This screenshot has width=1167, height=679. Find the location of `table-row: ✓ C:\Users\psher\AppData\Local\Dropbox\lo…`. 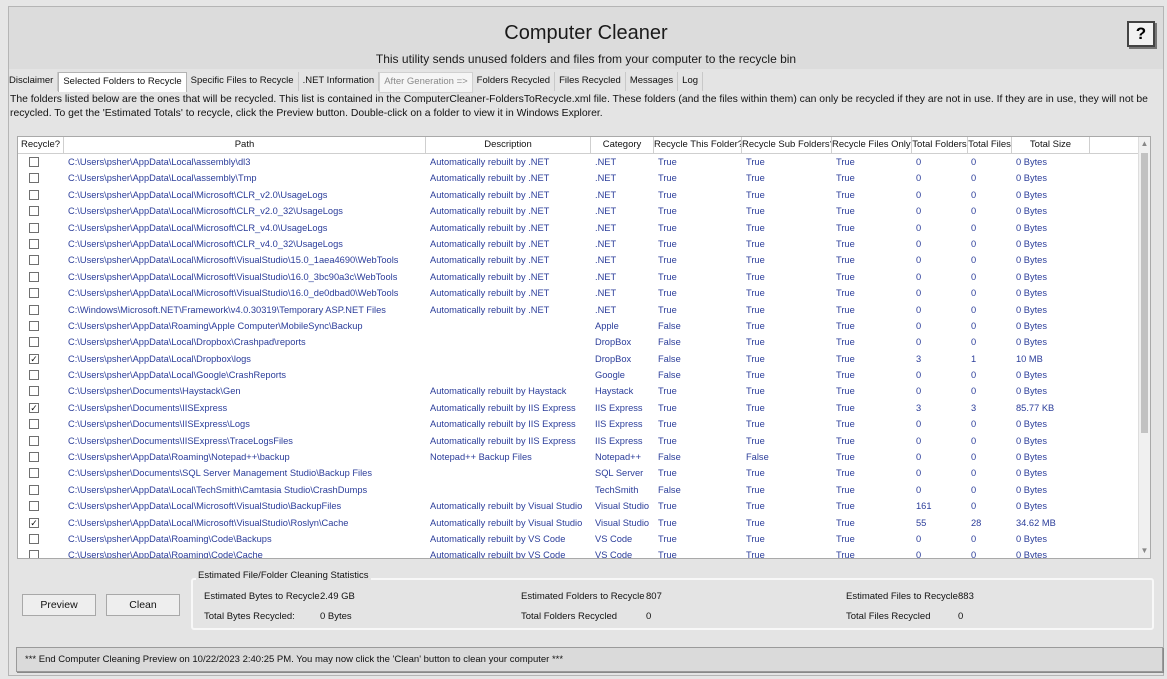

table-row: ✓ C:\Users\psher\AppData\Local\Dropbox\lo… is located at coordinates (578, 359).